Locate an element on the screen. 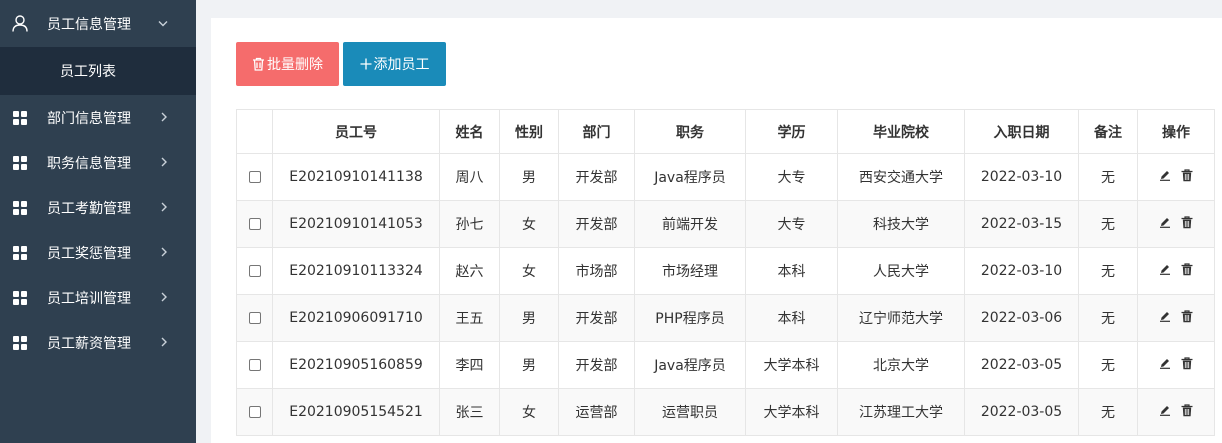 The image size is (1222, 443). menu-group-label: 员工薪资管理 is located at coordinates (89, 343).